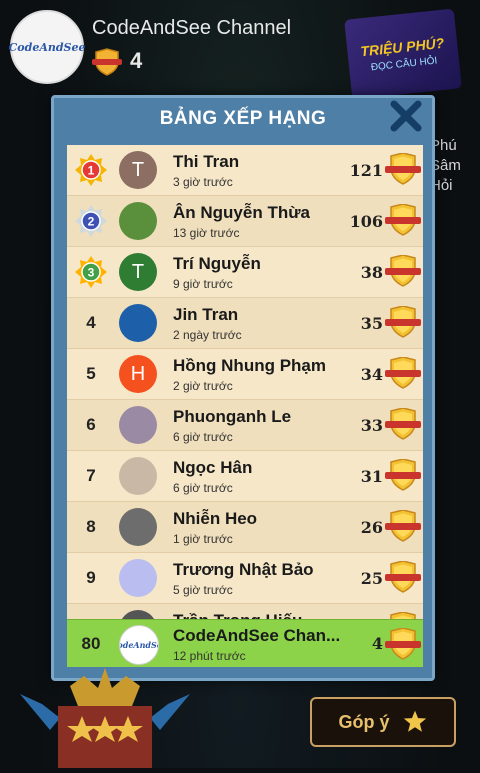  Describe the element at coordinates (192, 28) in the screenshot. I see `channel-name: CodeAndSee Channel` at that location.